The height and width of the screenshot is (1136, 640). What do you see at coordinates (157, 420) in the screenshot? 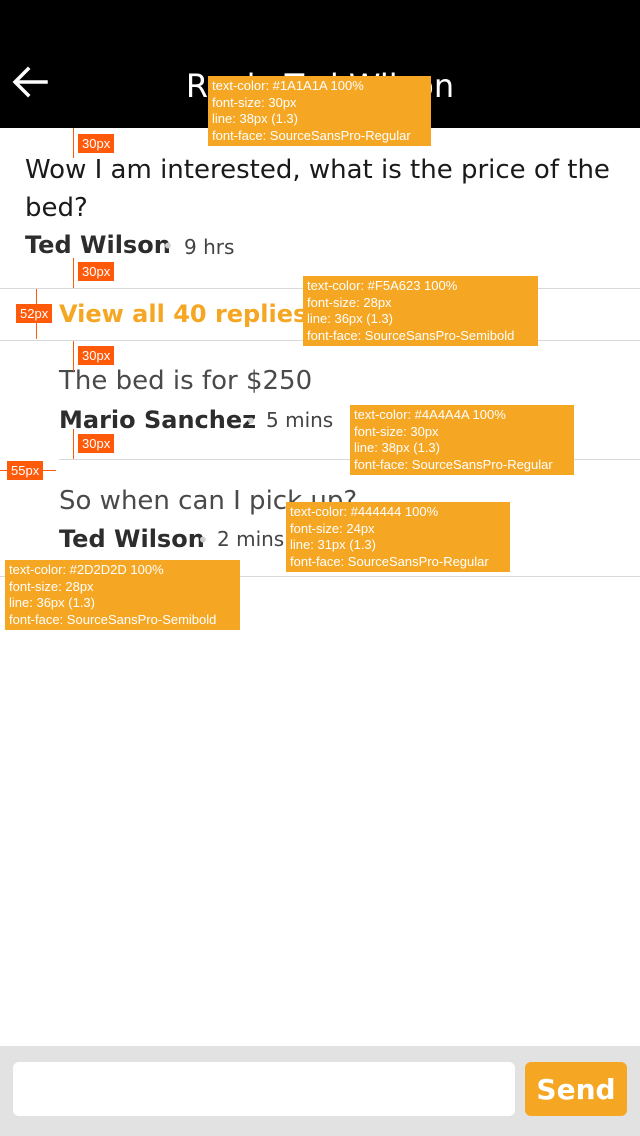
I see `reply-author: Mario Sanchez` at bounding box center [157, 420].